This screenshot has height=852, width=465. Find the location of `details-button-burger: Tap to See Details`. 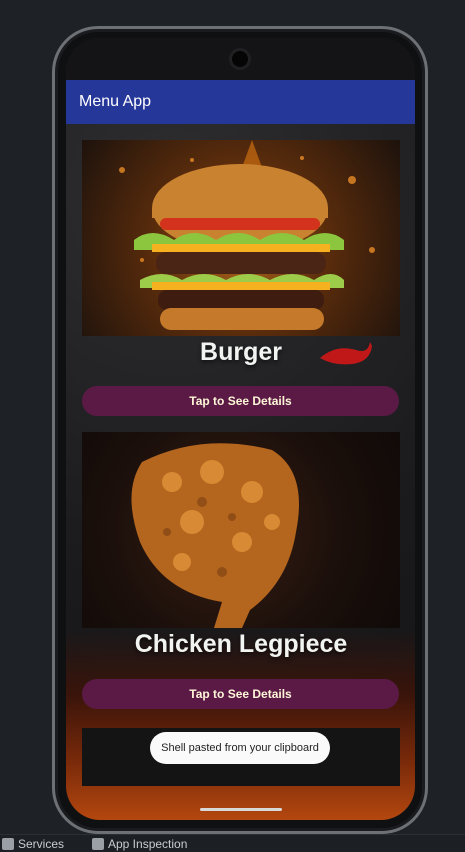

details-button-burger: Tap to See Details is located at coordinates (240, 401).